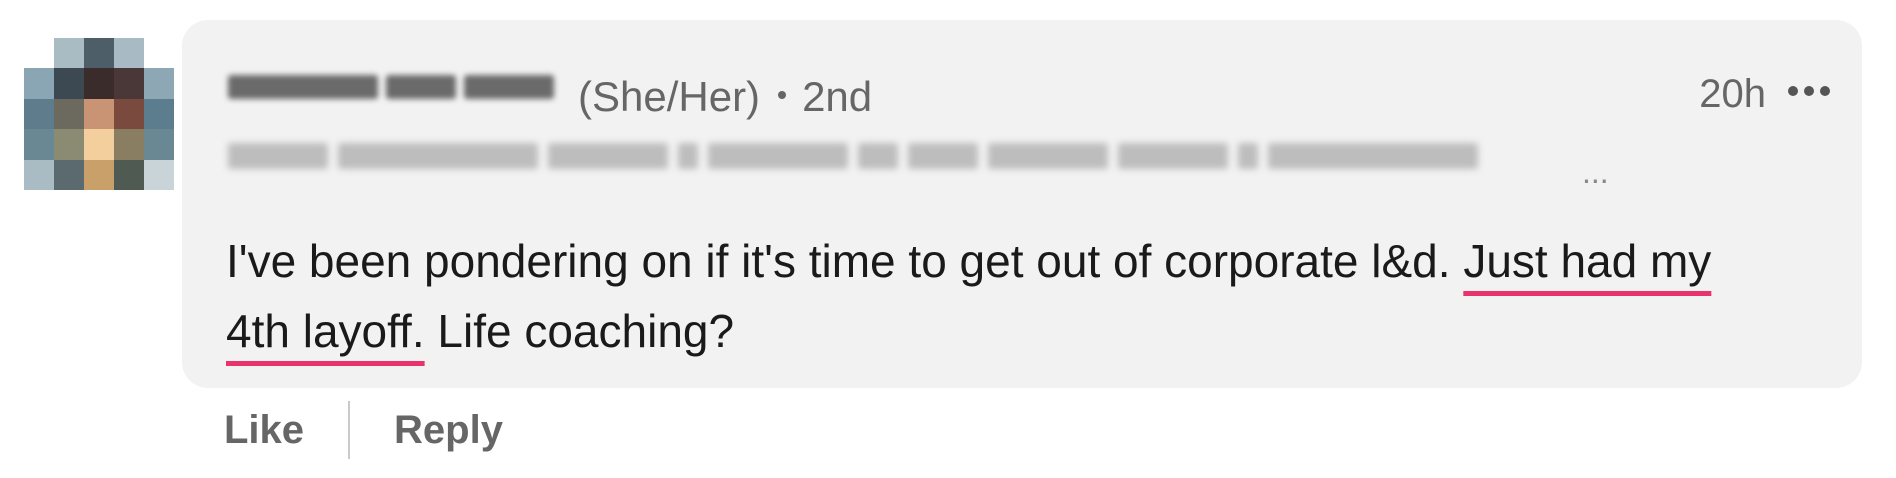 The height and width of the screenshot is (478, 1896). Describe the element at coordinates (264, 430) in the screenshot. I see `like-button: Like` at that location.